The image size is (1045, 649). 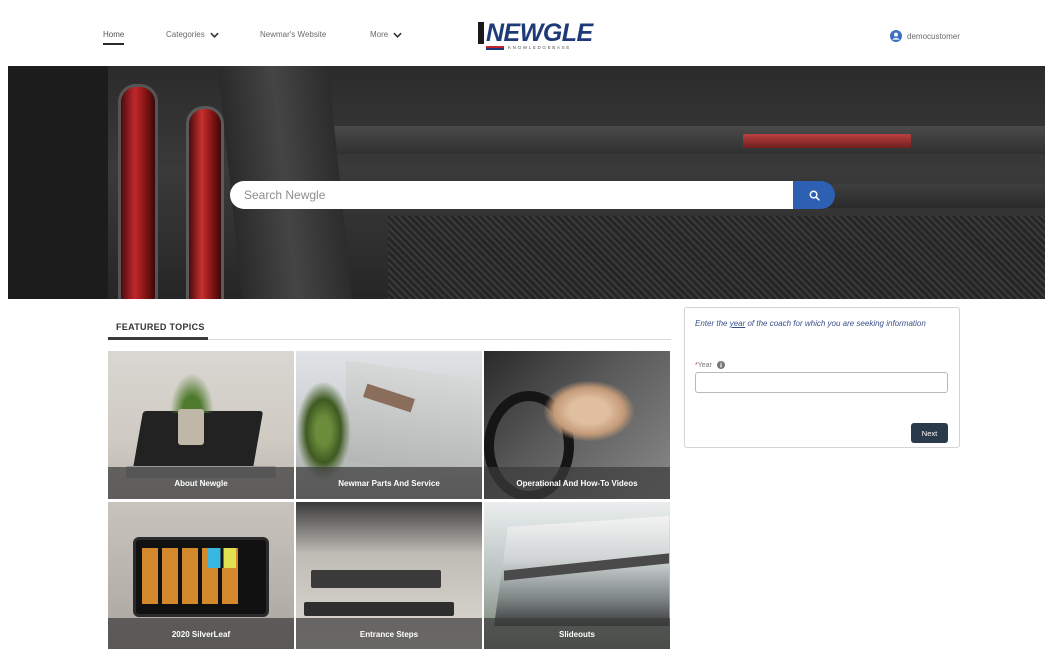 What do you see at coordinates (929, 433) in the screenshot?
I see `next-button: Next` at bounding box center [929, 433].